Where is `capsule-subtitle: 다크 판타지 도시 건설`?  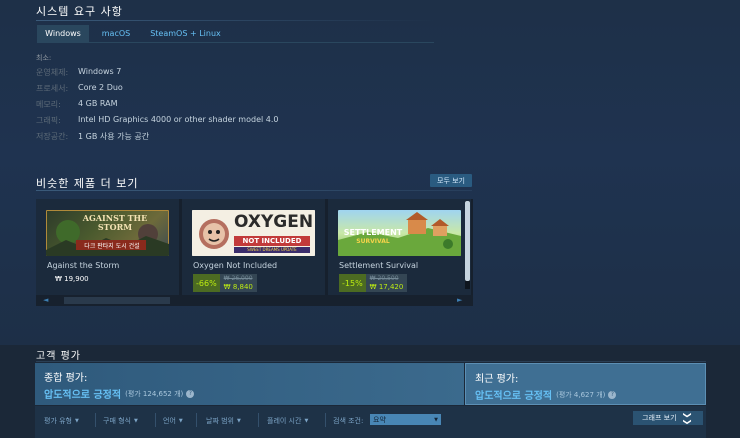 capsule-subtitle: 다크 판타지 도시 건설 is located at coordinates (112, 246).